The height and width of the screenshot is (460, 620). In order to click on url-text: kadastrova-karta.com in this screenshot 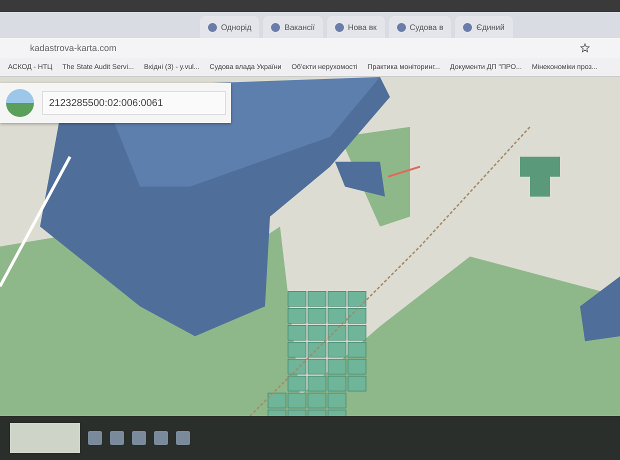, I will do `click(73, 48)`.